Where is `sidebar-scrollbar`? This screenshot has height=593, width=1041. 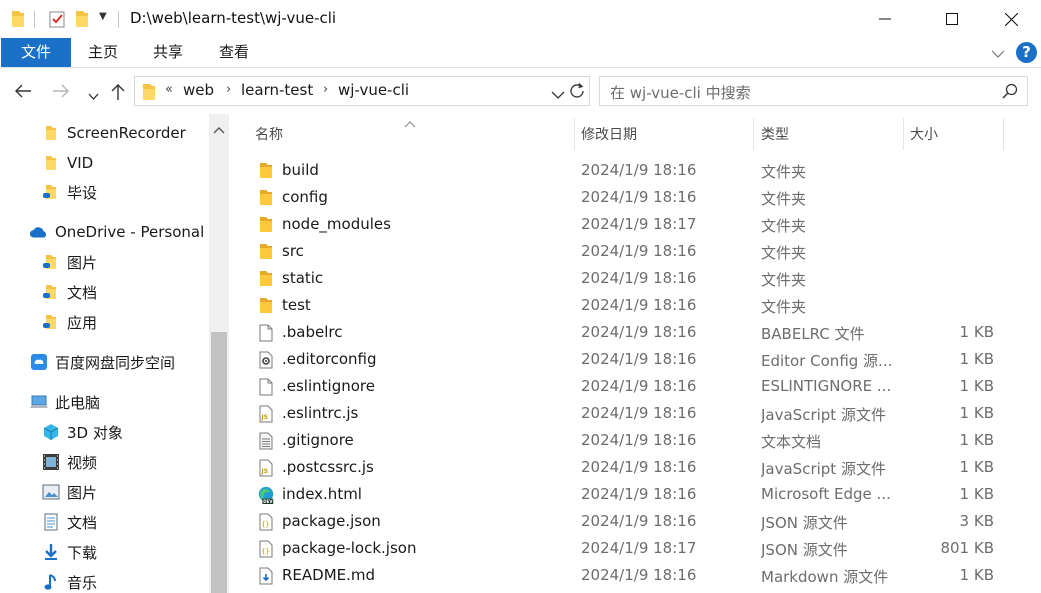
sidebar-scrollbar is located at coordinates (219, 353).